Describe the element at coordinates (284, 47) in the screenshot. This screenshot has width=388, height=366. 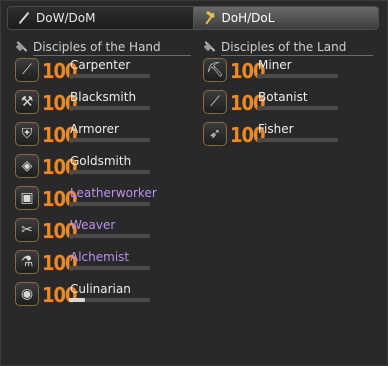
I see `section-title: Disciples of the Land` at that location.